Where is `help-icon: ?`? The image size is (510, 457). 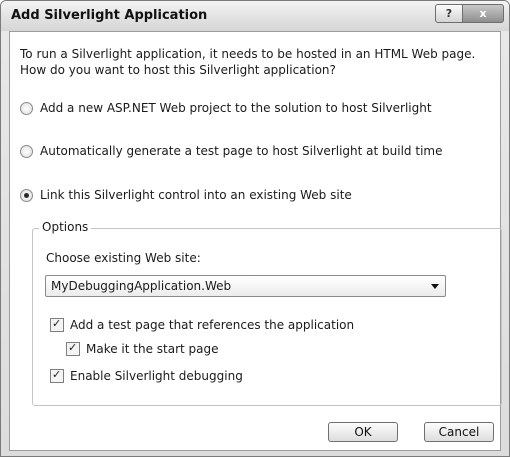
help-icon: ? is located at coordinates (449, 13).